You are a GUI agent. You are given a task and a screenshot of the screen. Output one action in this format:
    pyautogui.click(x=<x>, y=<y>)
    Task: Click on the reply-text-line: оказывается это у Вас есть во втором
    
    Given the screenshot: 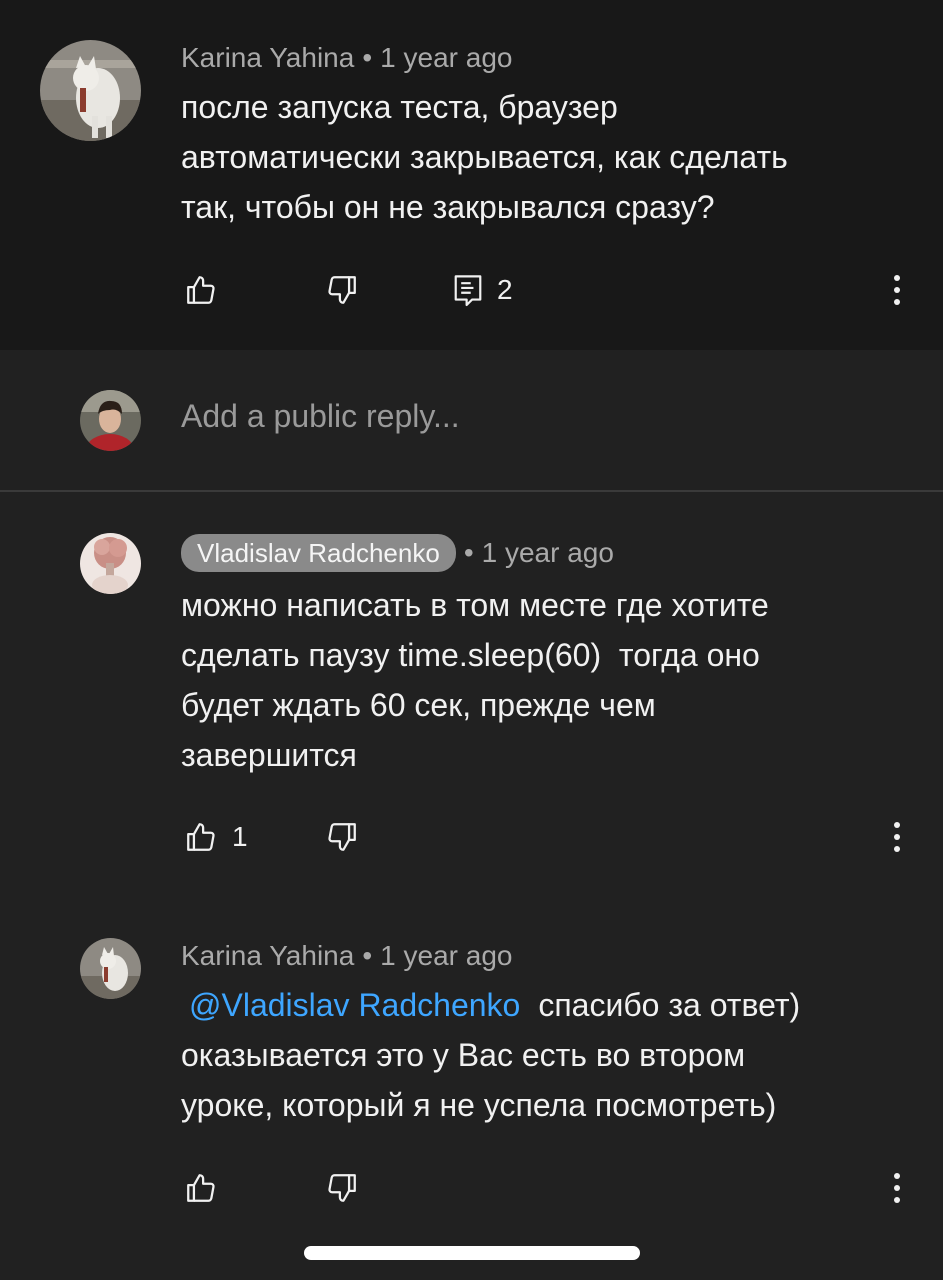 What is the action you would take?
    pyautogui.click(x=463, y=1055)
    